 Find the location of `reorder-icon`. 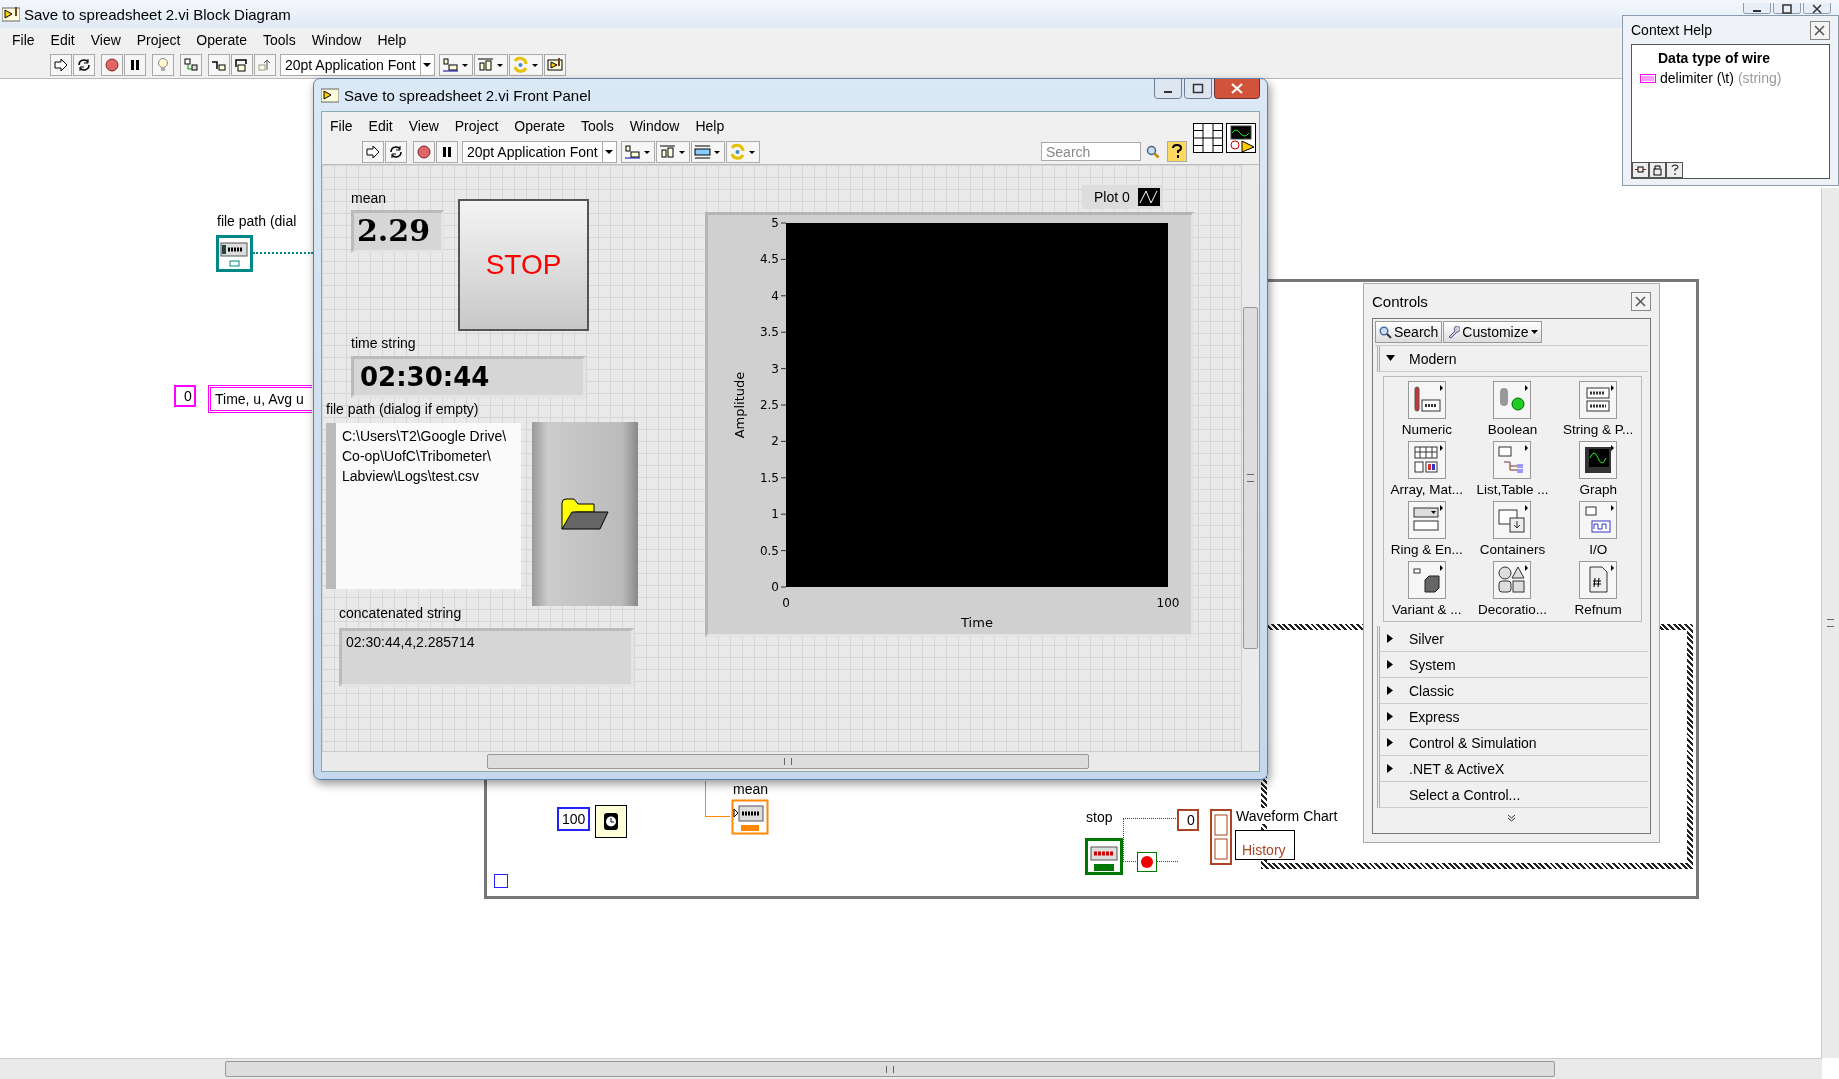

reorder-icon is located at coordinates (742, 151).